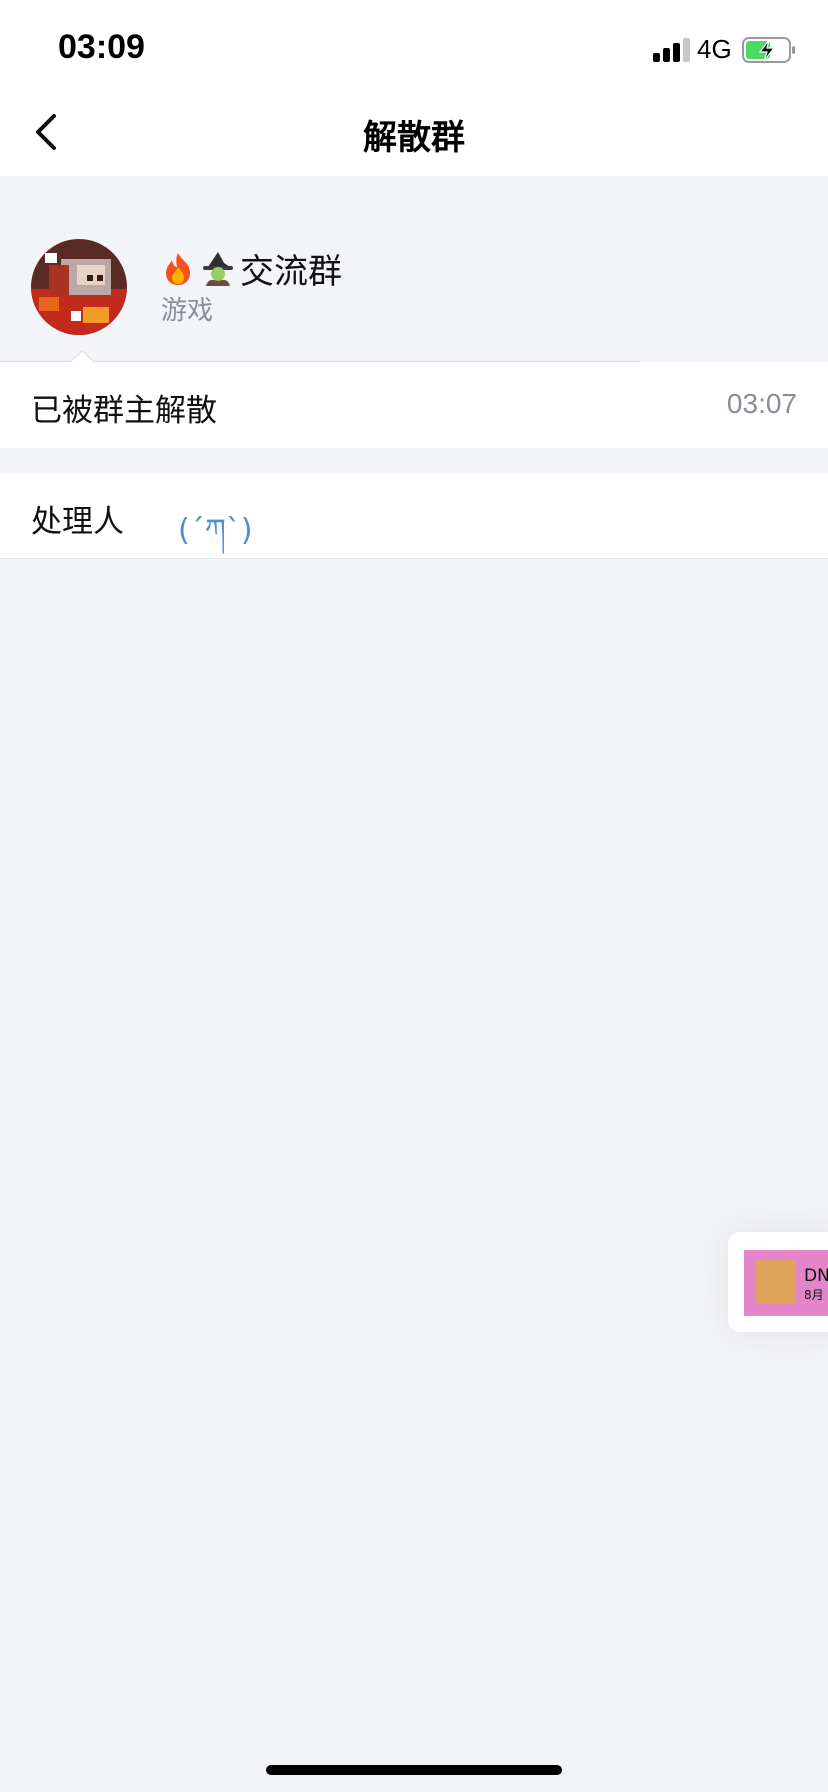 This screenshot has height=1792, width=828. Describe the element at coordinates (814, 1295) in the screenshot. I see `floating-subtitle: 8月` at that location.